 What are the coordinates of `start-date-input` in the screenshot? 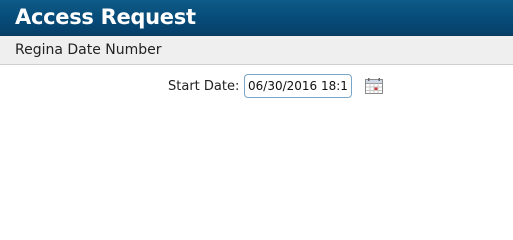 It's located at (298, 86).